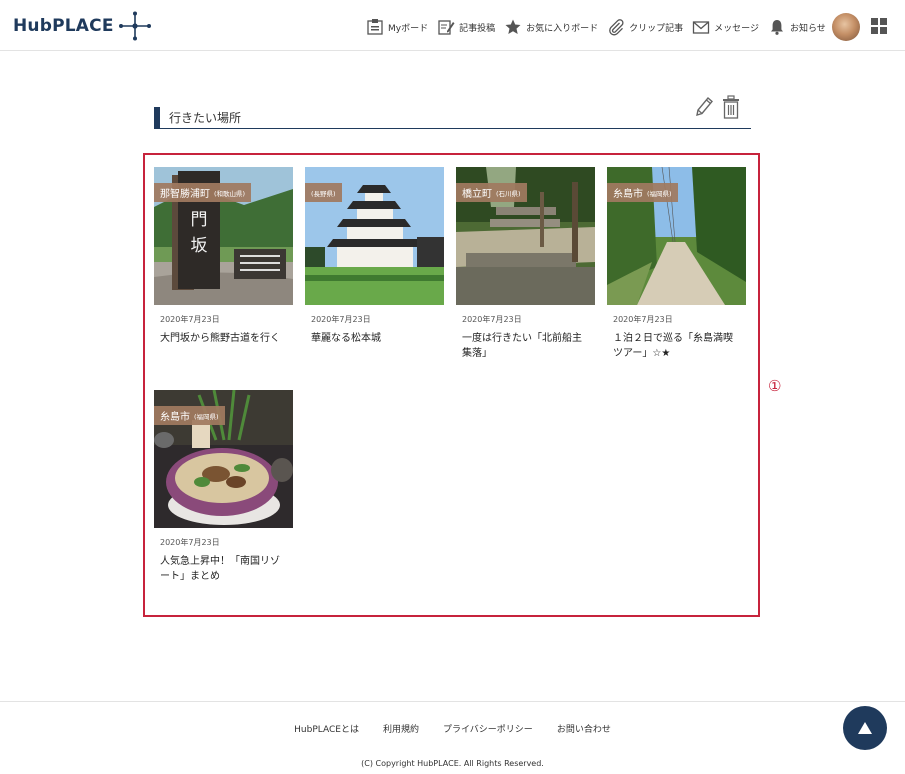 This screenshot has width=905, height=774. I want to click on back-to-top-button, so click(865, 728).